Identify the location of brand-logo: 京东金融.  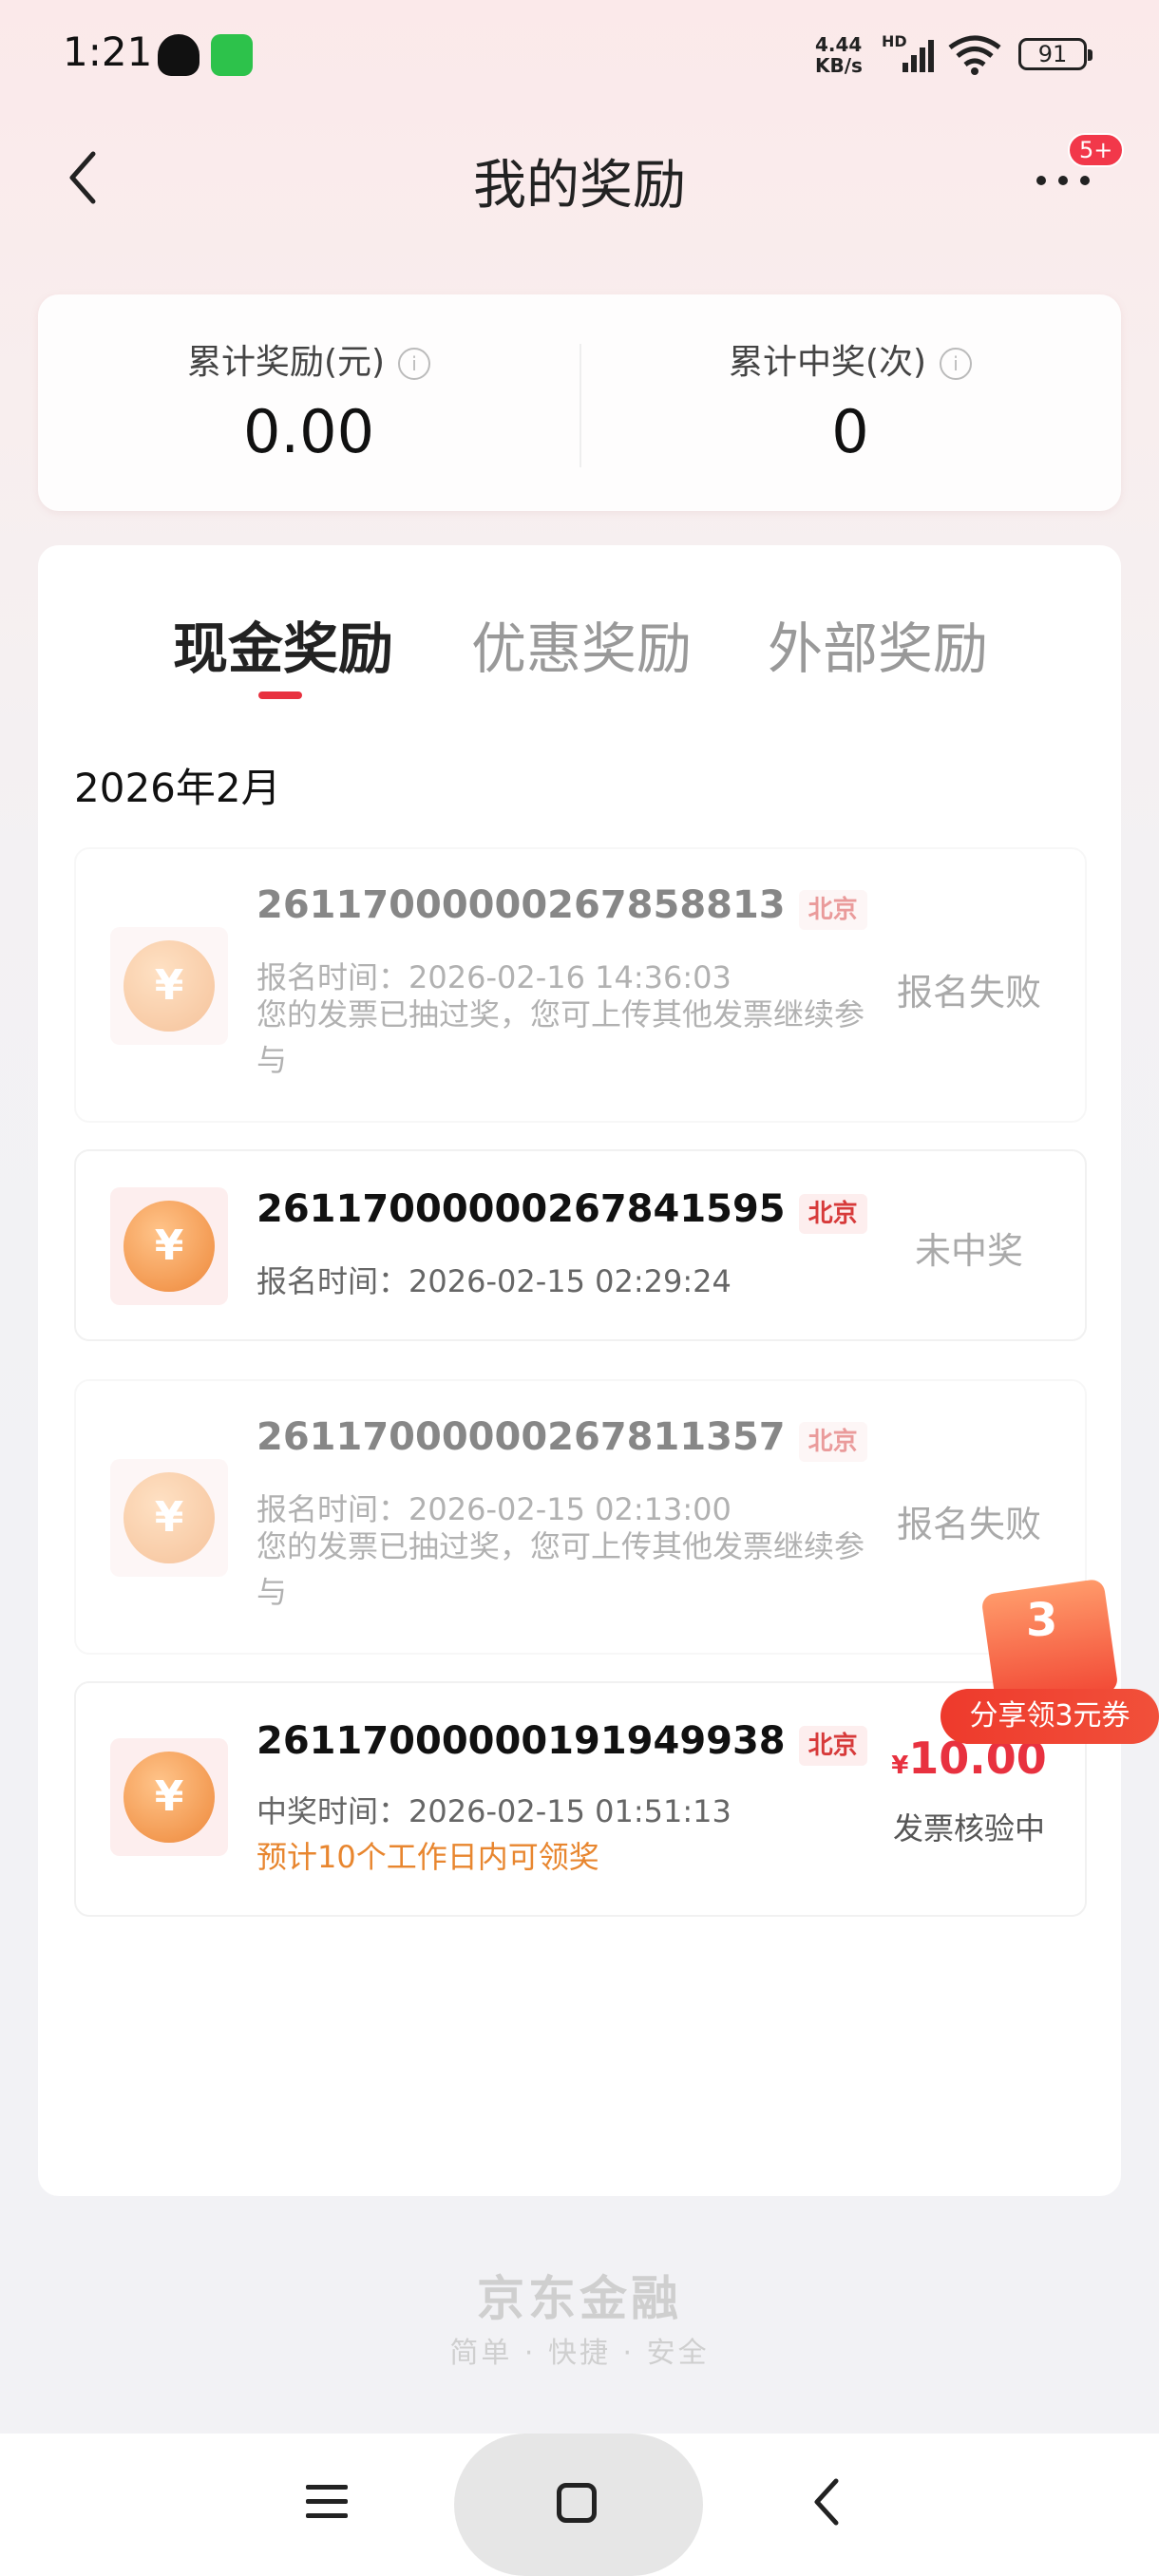
(579, 2298).